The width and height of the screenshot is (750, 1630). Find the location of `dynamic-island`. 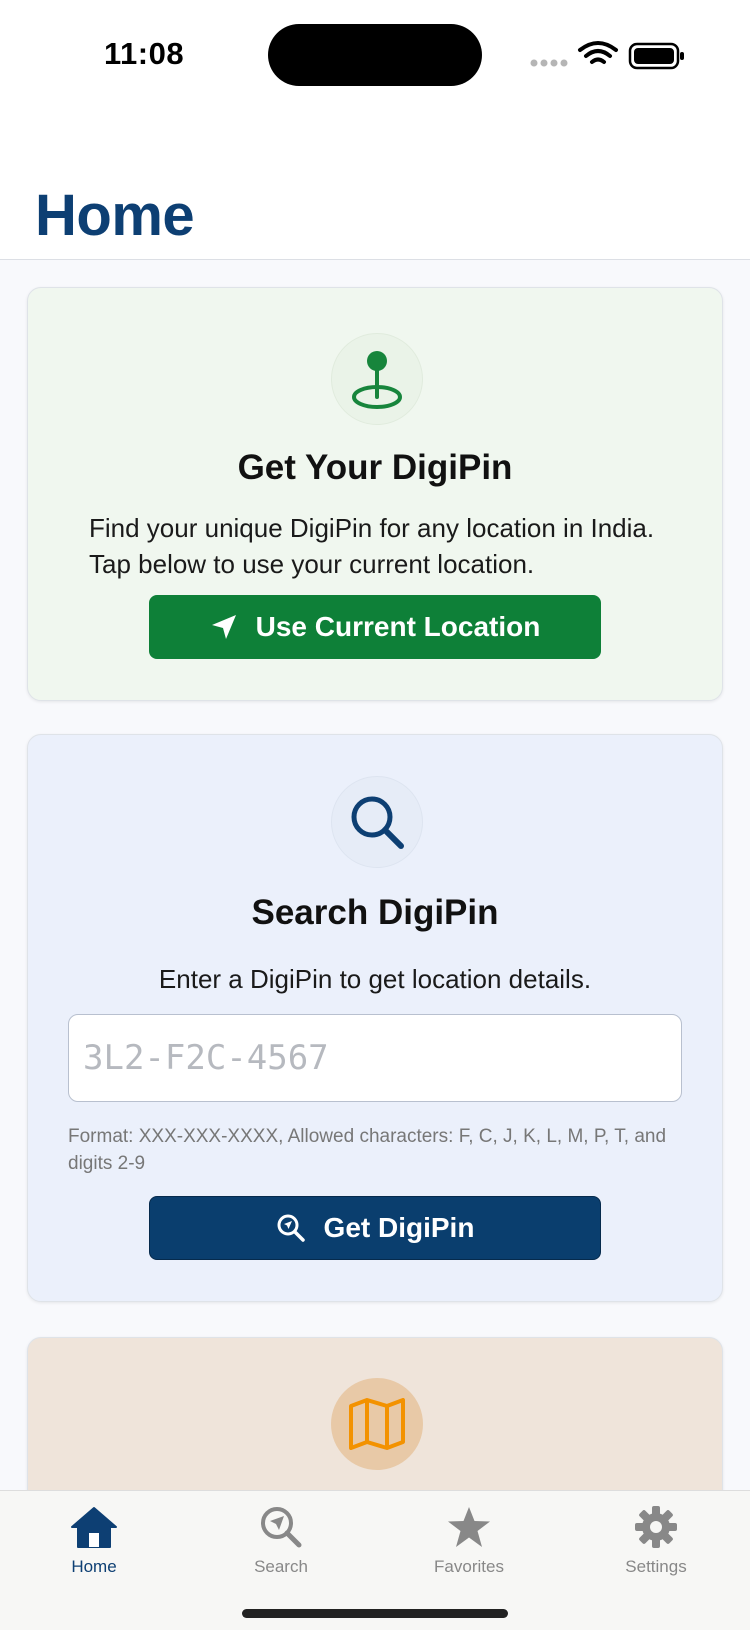

dynamic-island is located at coordinates (375, 55).